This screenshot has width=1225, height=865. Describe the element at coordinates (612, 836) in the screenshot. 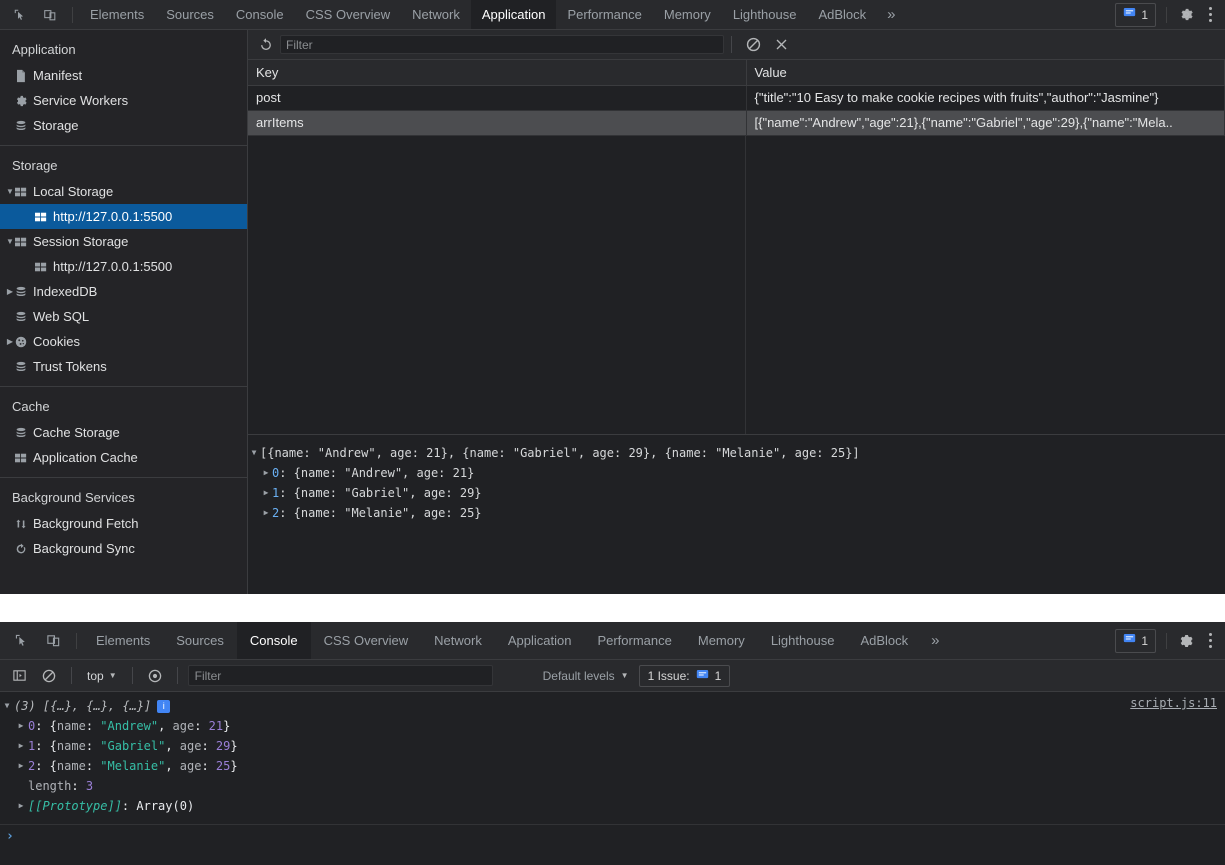

I see `console-prompt: ›` at that location.